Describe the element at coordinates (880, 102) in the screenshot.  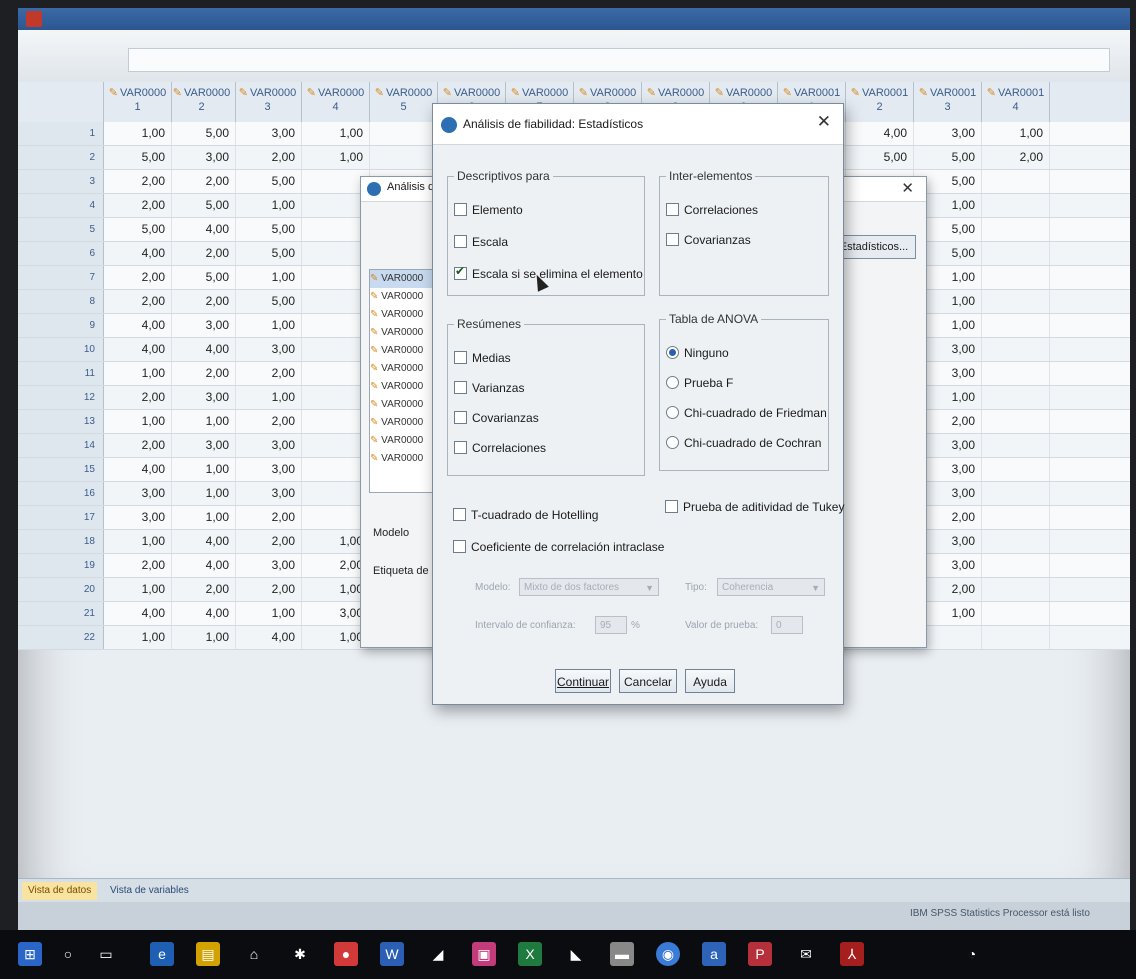
I see `column-header: ✎ VAR0001 2` at that location.